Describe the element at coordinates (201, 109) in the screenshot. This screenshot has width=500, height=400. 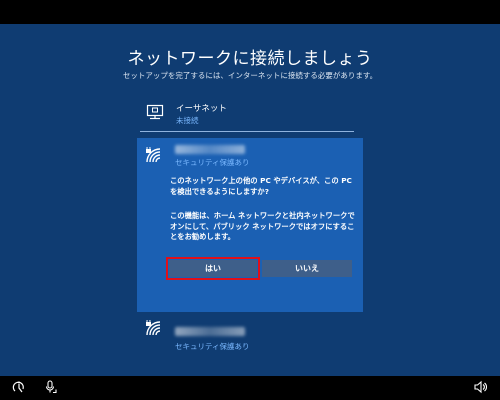
I see `network-name: イーサネット` at that location.